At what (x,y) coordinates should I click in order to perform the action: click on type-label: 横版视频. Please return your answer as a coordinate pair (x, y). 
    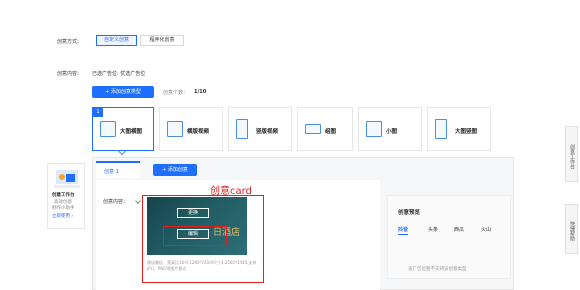
    Looking at the image, I should click on (198, 132).